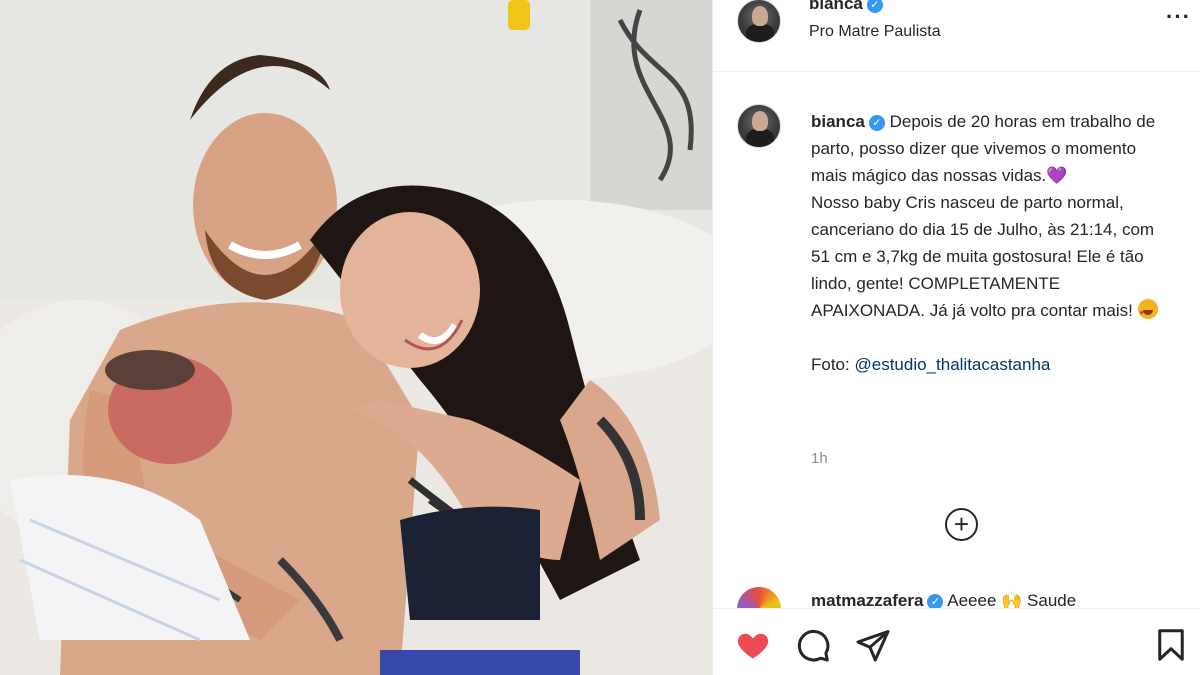 This screenshot has height=675, width=1200. I want to click on photo-credit-label: Foto:, so click(830, 364).